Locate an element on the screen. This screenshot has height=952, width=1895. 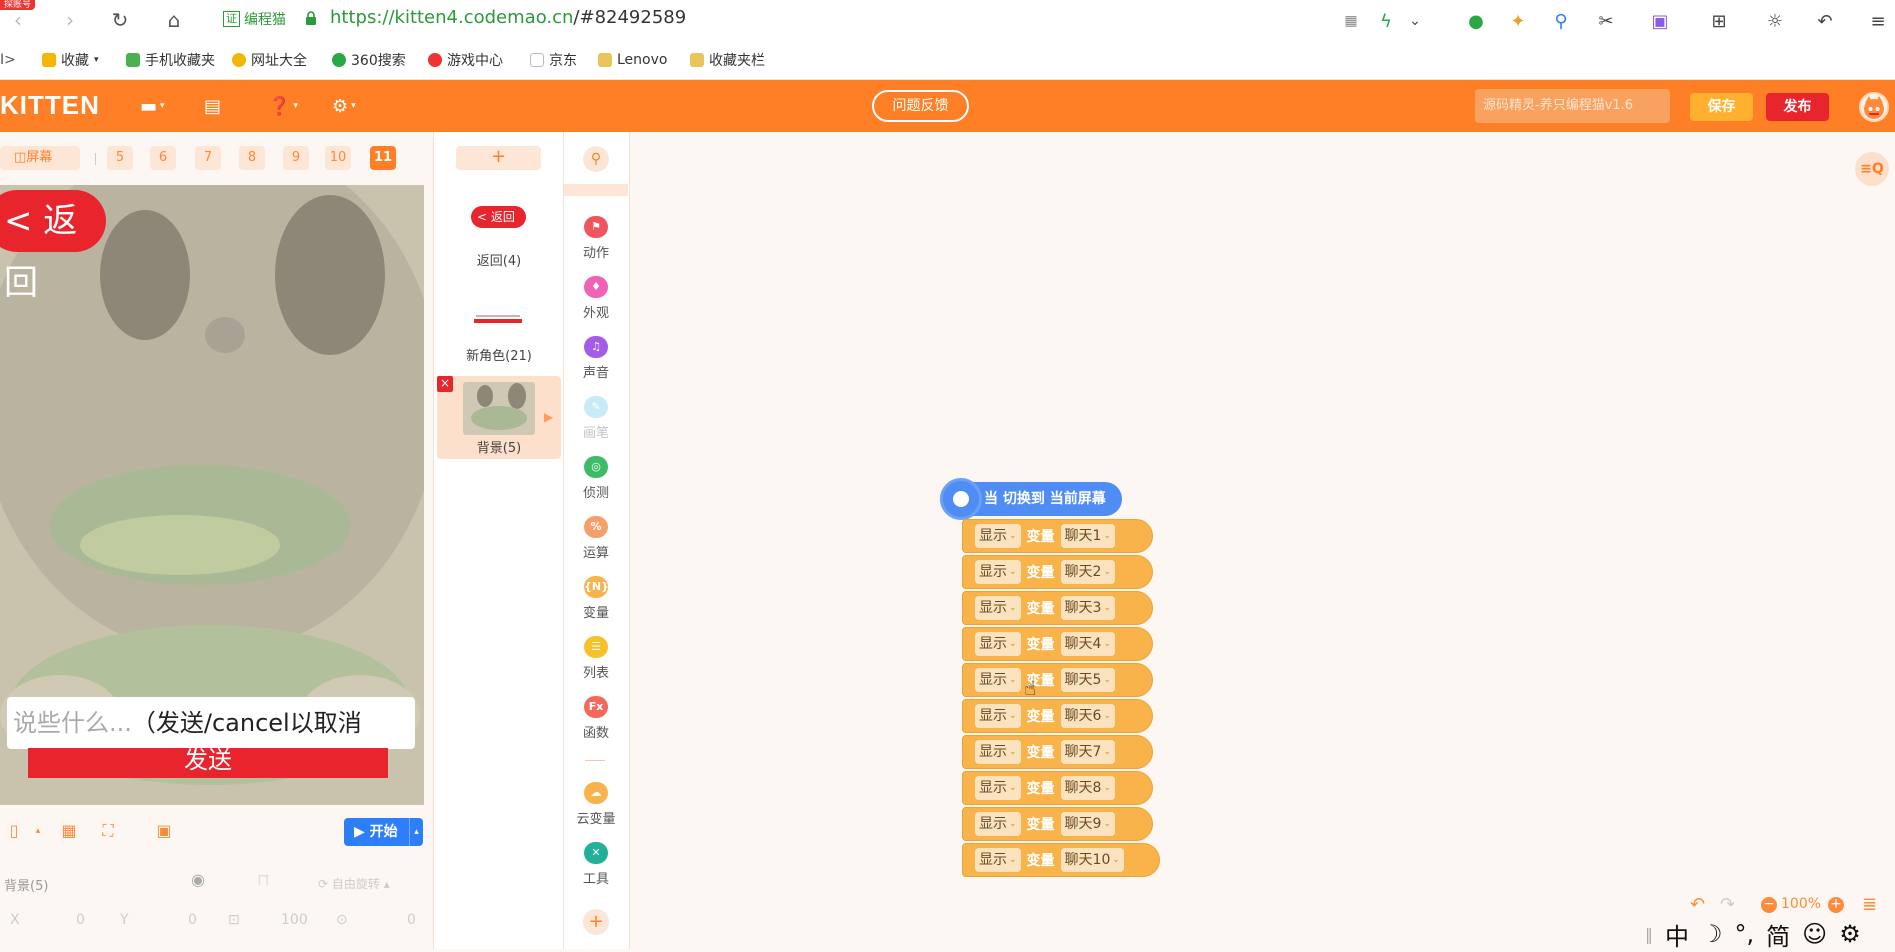
show-variable-block: 显示 ⌄ 变量 聊天8 ⌄ is located at coordinates (1057, 788).